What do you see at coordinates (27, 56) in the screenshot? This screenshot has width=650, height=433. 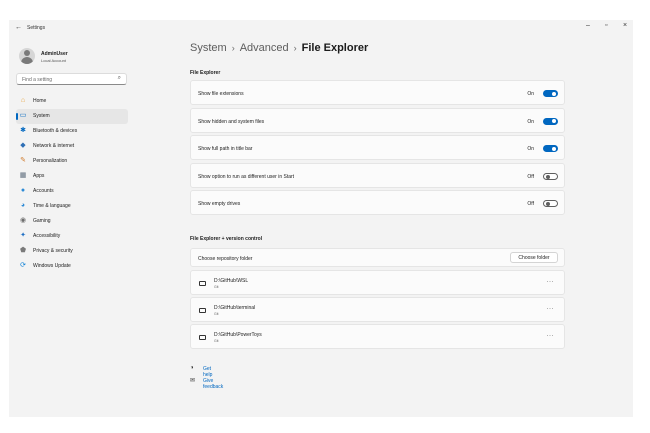 I see `avatar` at bounding box center [27, 56].